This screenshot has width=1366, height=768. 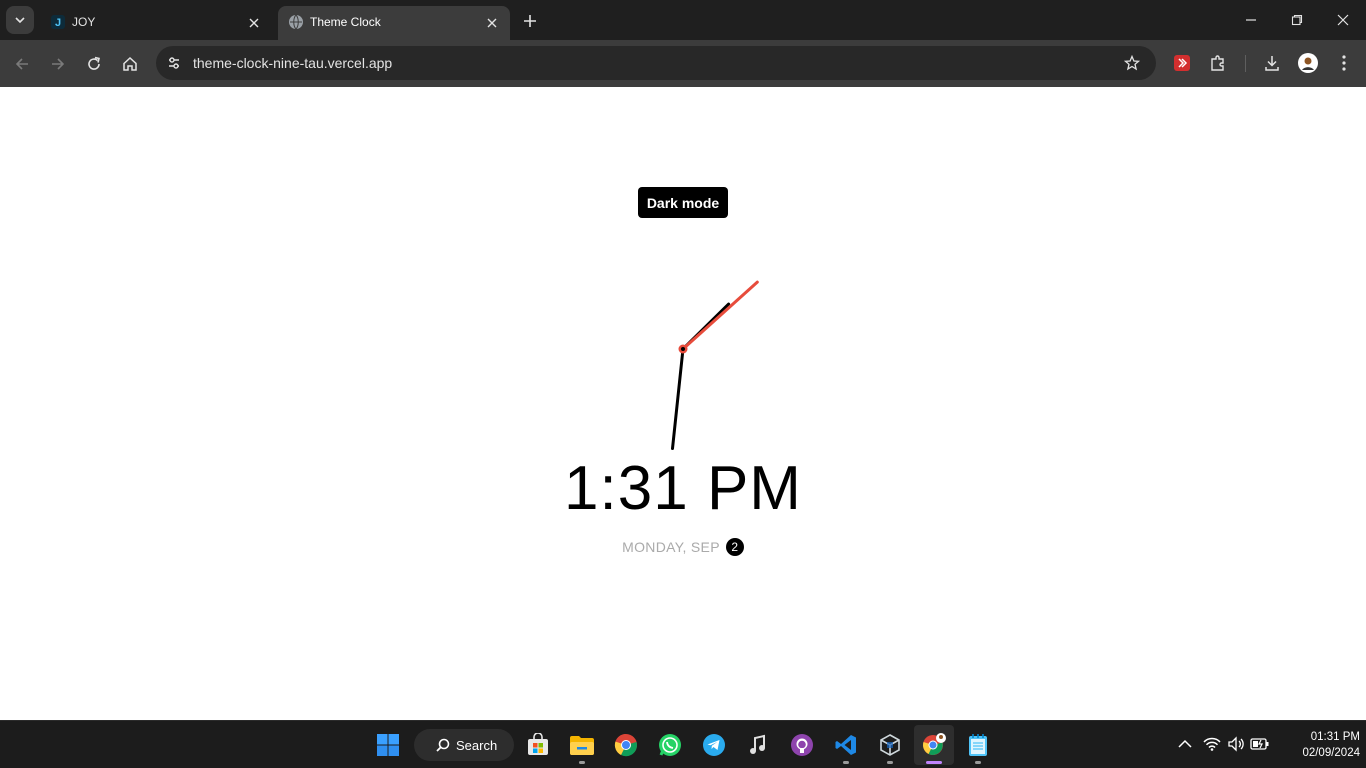 I want to click on chrome-profile-icon, so click(x=934, y=744).